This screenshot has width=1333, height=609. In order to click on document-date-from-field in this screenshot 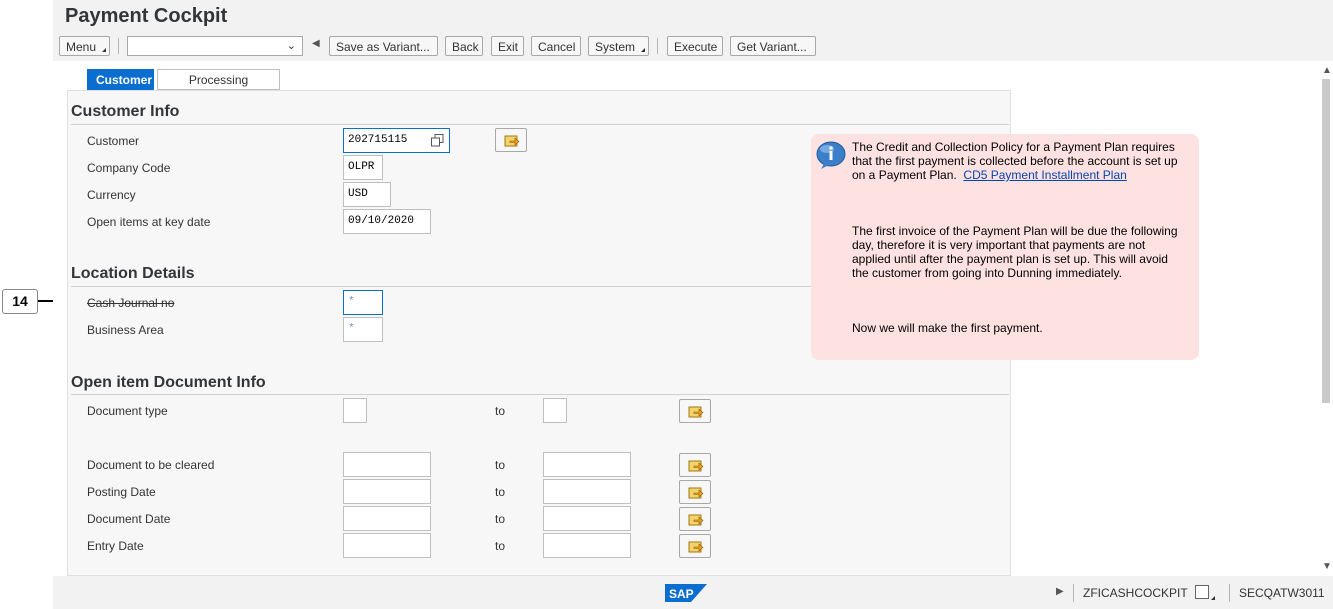, I will do `click(387, 518)`.